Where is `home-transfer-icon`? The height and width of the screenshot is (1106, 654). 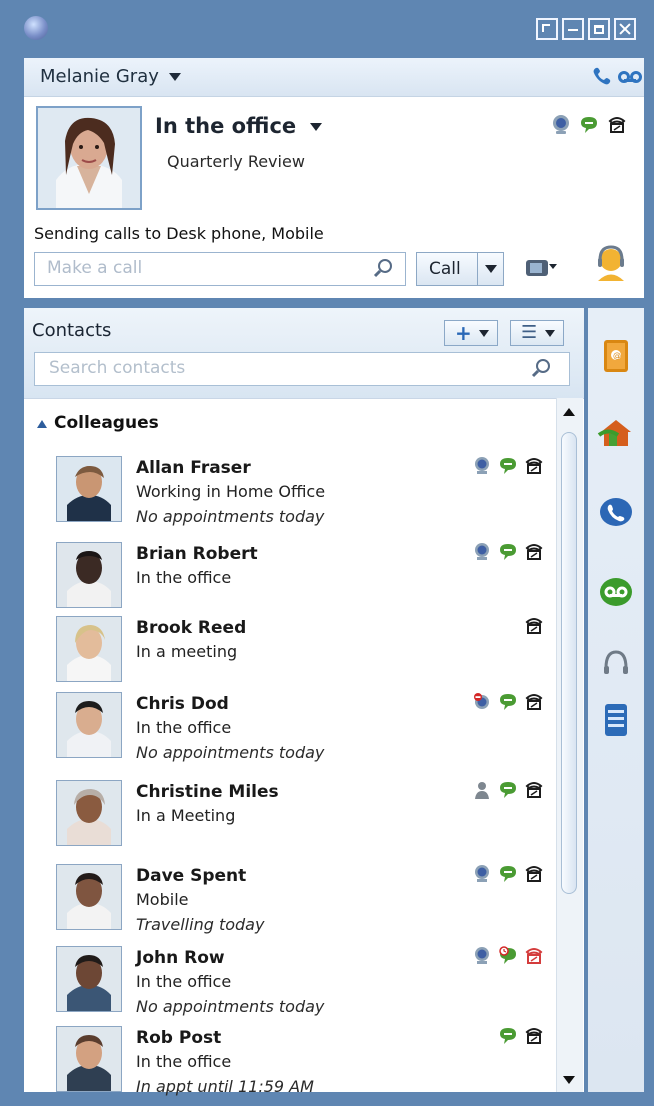 home-transfer-icon is located at coordinates (616, 432).